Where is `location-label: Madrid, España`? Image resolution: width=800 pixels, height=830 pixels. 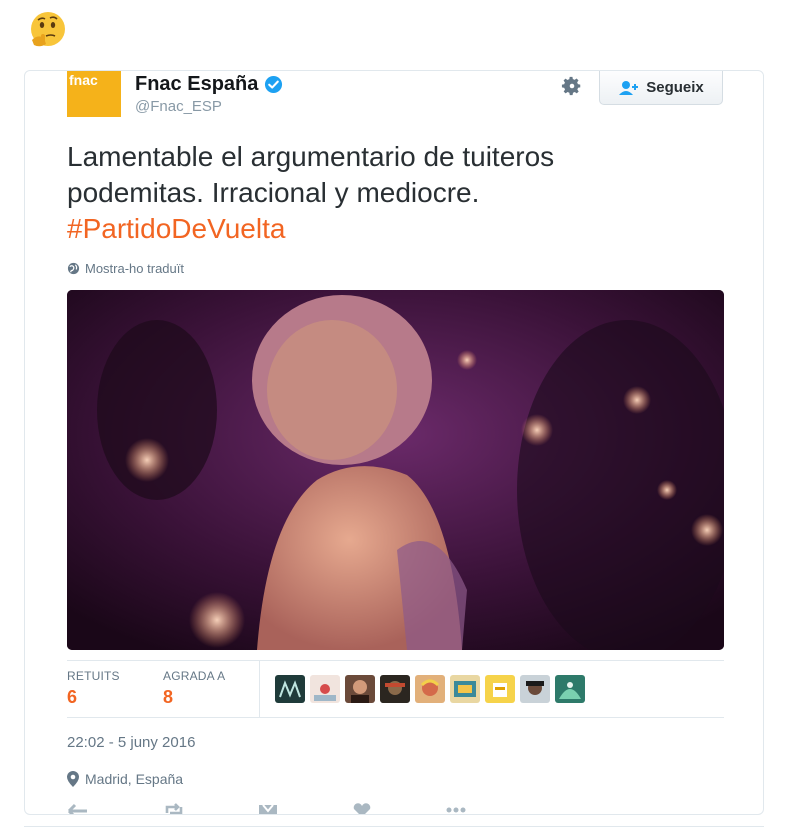
location-label: Madrid, España is located at coordinates (134, 779).